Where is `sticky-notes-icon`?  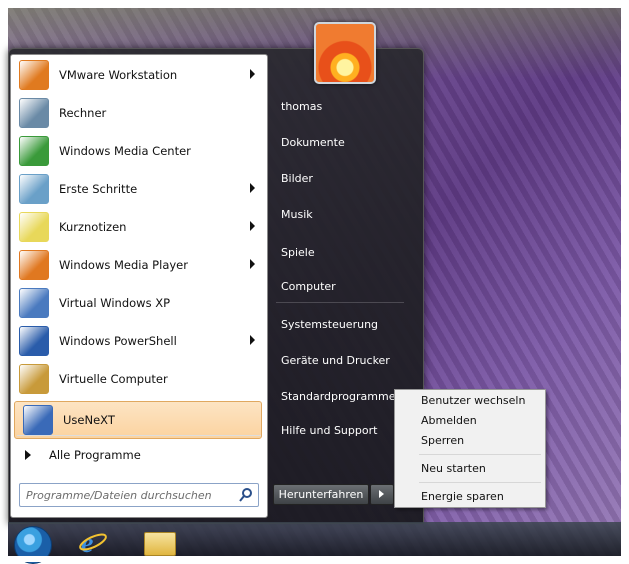
sticky-notes-icon is located at coordinates (34, 227).